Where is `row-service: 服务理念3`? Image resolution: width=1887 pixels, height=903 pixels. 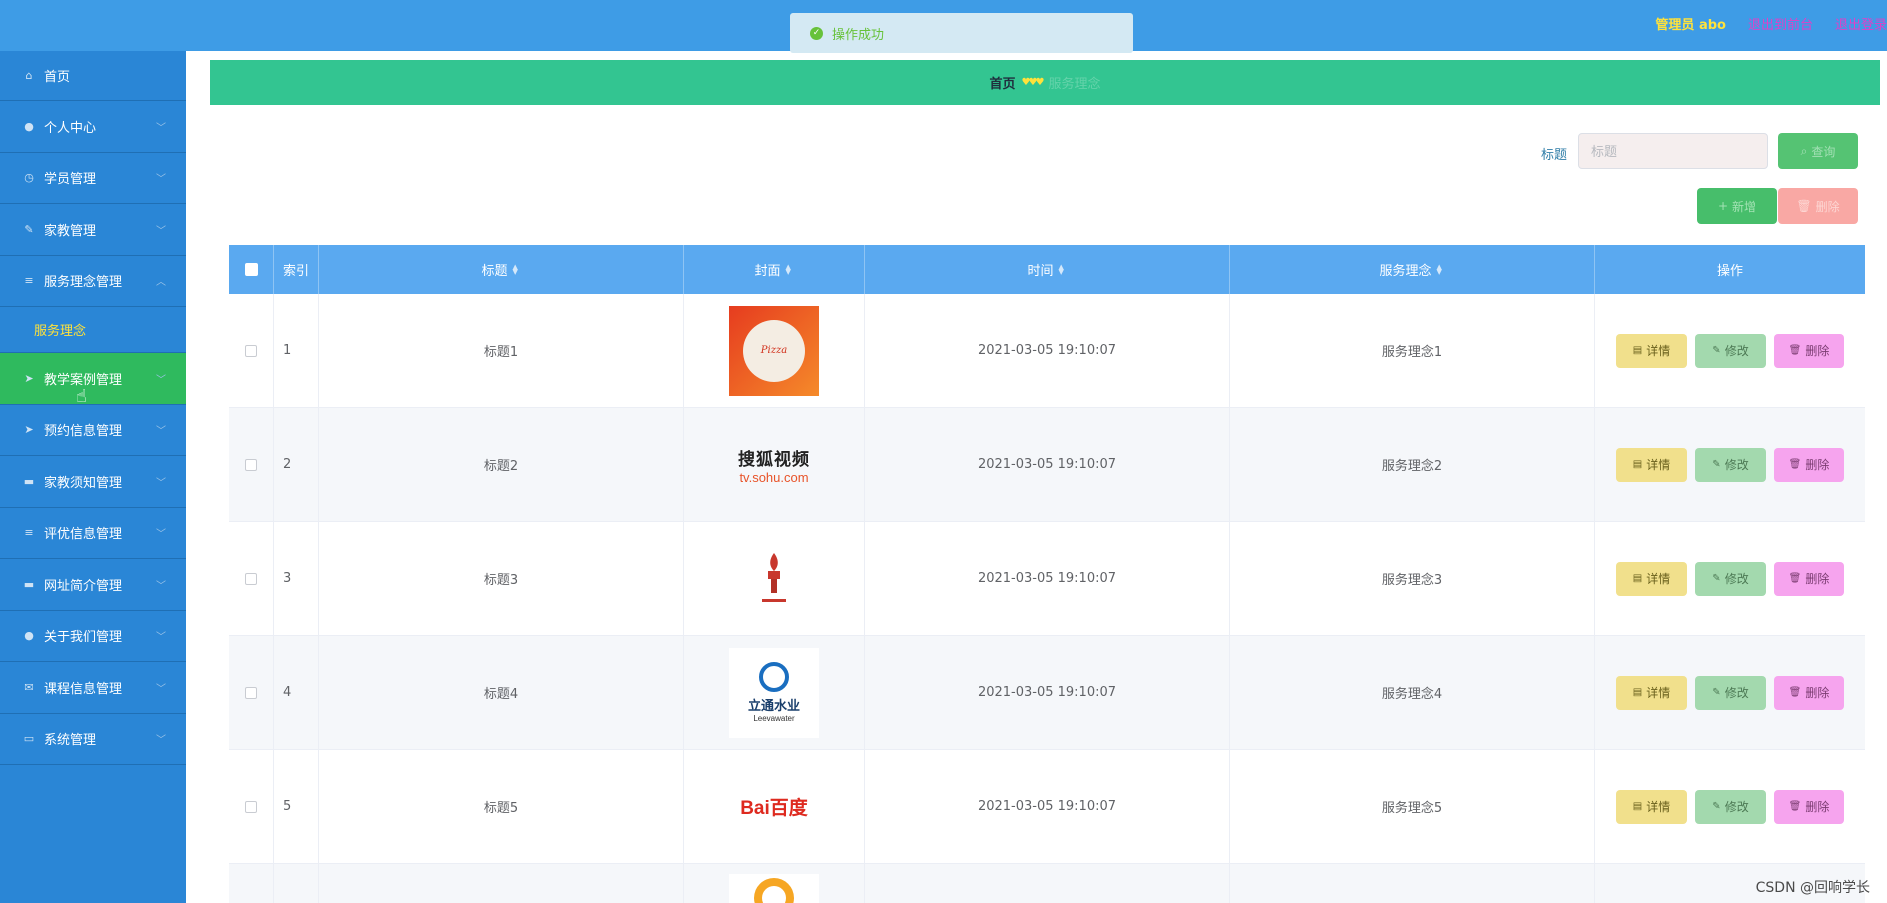 row-service: 服务理念3 is located at coordinates (1412, 578).